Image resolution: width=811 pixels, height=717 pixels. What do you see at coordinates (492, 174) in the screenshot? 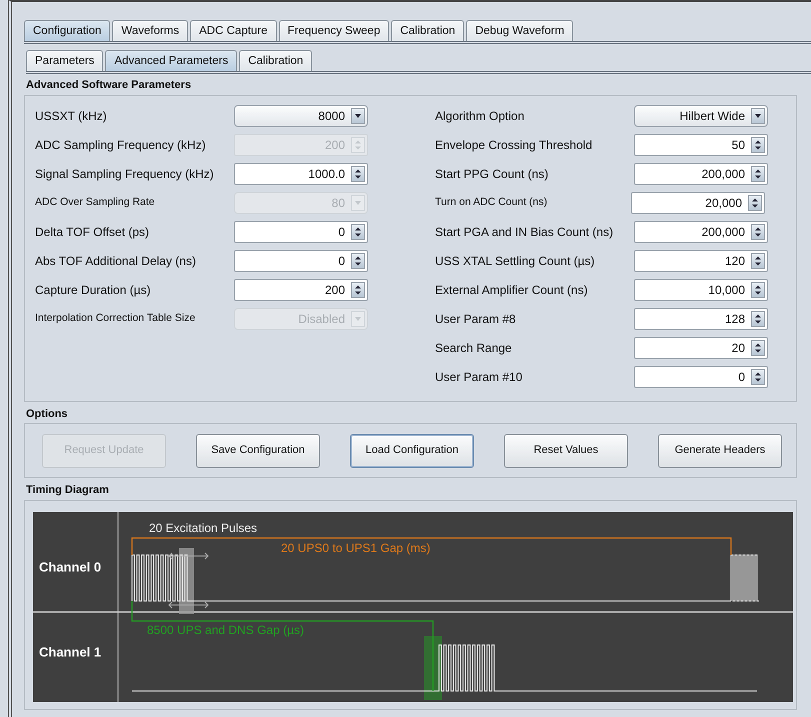
I see `field-label: Start PPG Count (ns)` at bounding box center [492, 174].